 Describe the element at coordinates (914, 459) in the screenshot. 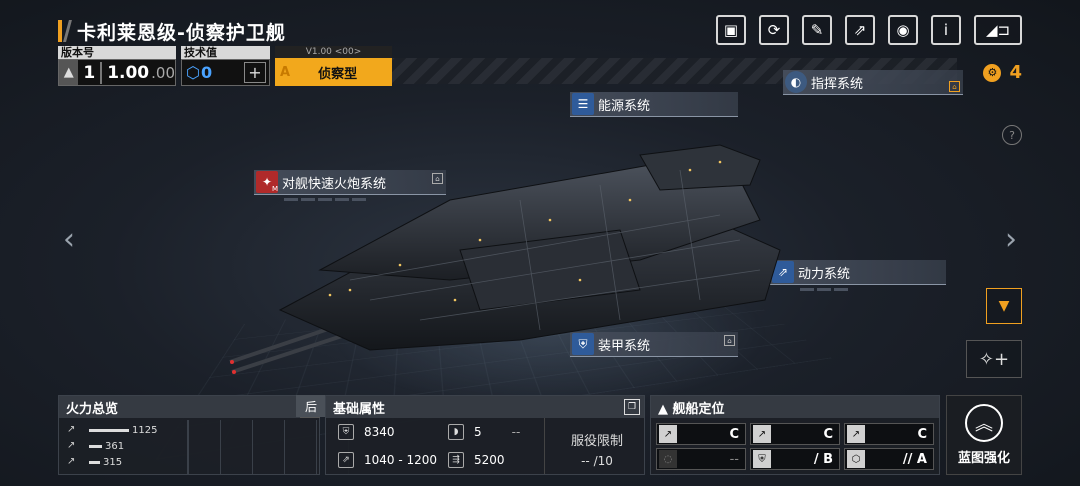

I see `position-grade: // A` at that location.